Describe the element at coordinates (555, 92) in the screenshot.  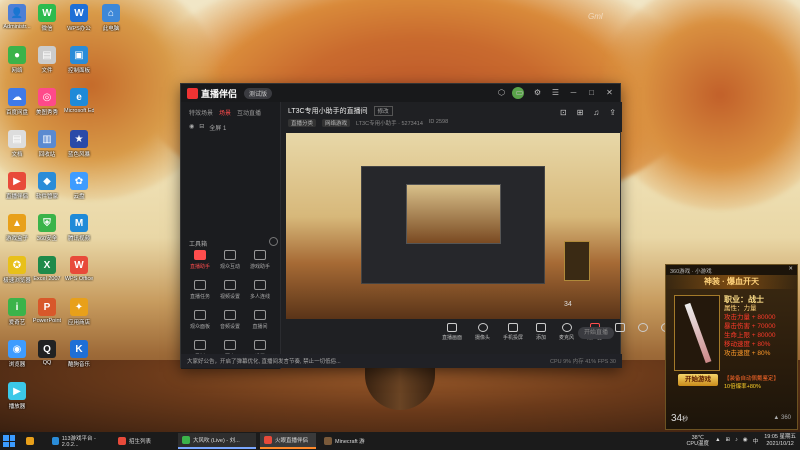
I see `menu-icon: ☰` at that location.